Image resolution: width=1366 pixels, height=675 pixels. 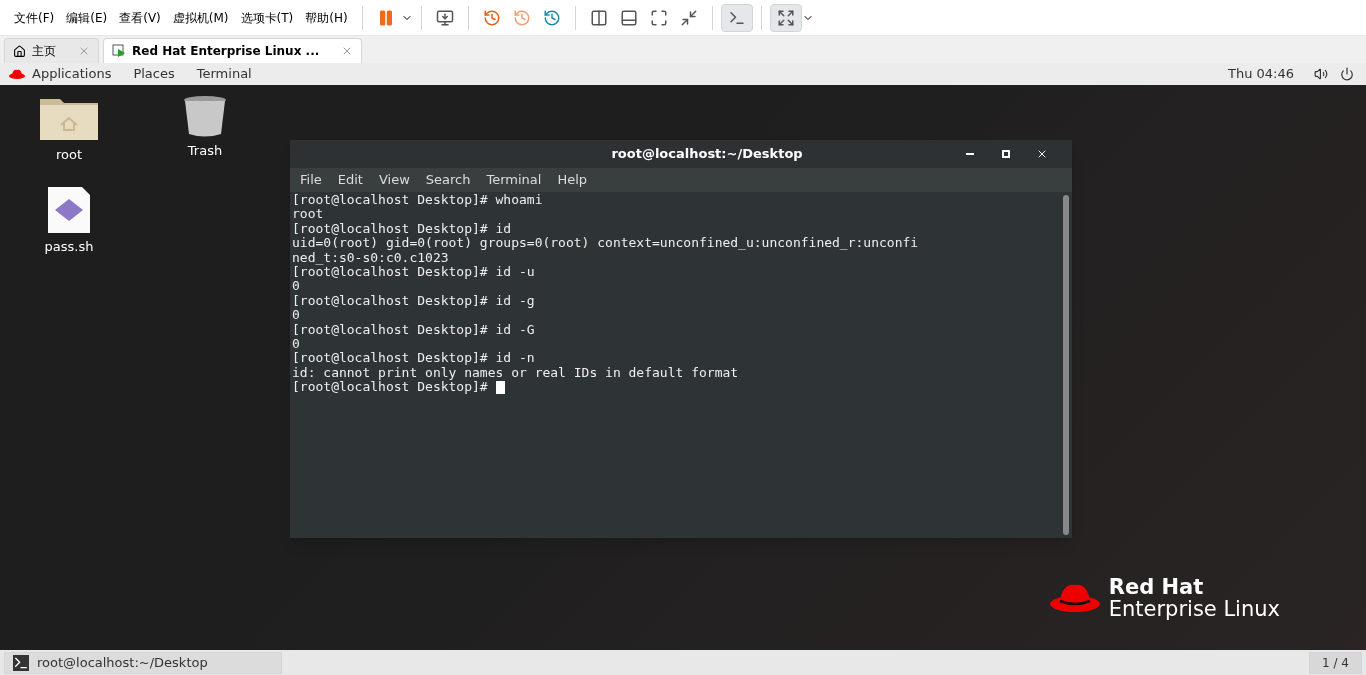 I want to click on terminal-line: [root@localhost Desktop]# id -G, so click(x=414, y=330).